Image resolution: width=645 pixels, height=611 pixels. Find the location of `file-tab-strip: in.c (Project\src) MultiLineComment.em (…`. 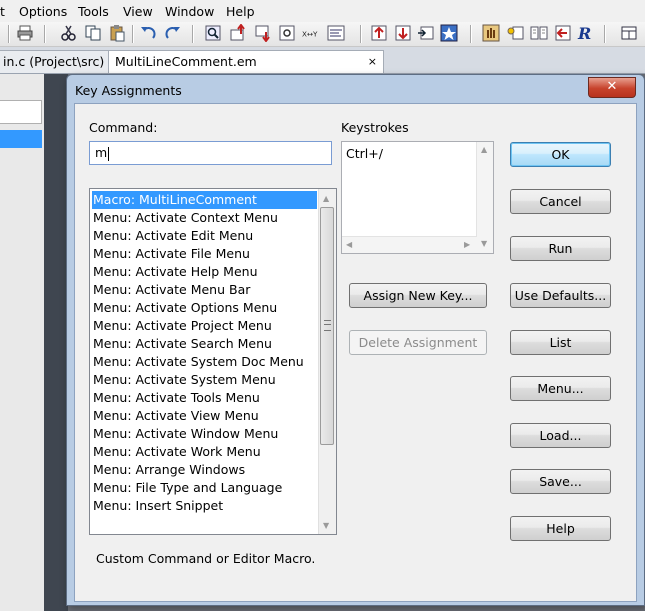

file-tab-strip: in.c (Project\src) MultiLineComment.em (… is located at coordinates (322, 69).